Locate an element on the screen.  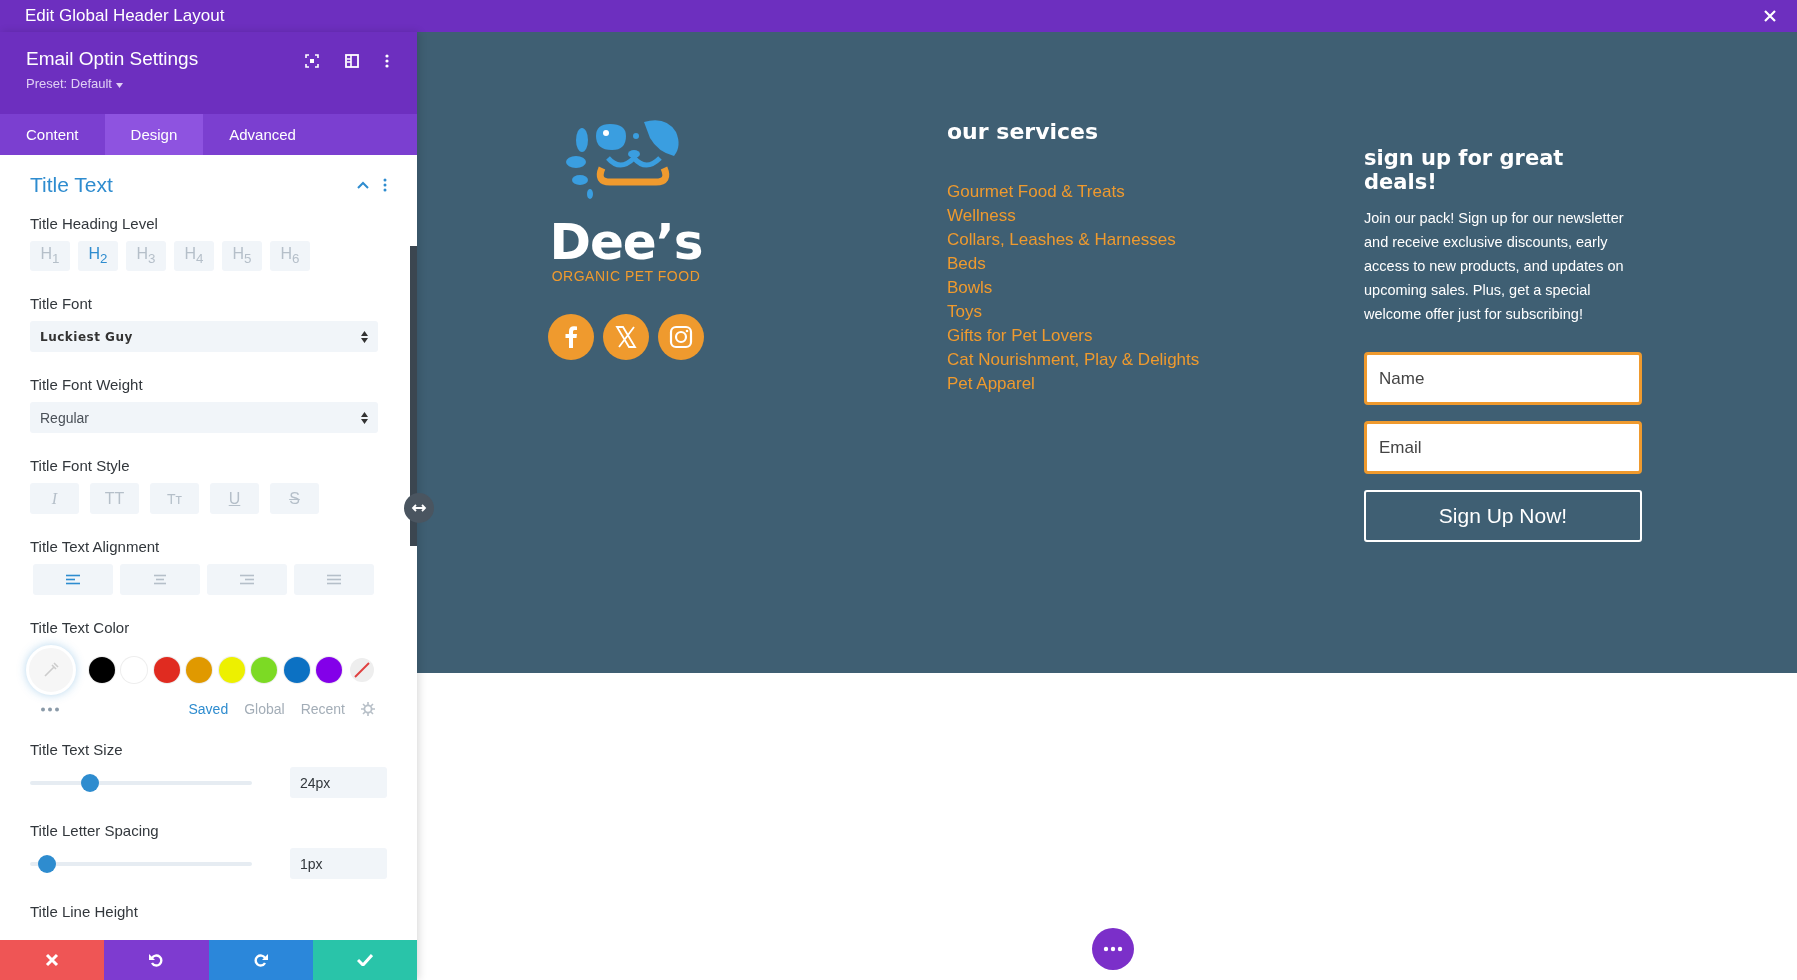
color-picker-button is located at coordinates (51, 670).